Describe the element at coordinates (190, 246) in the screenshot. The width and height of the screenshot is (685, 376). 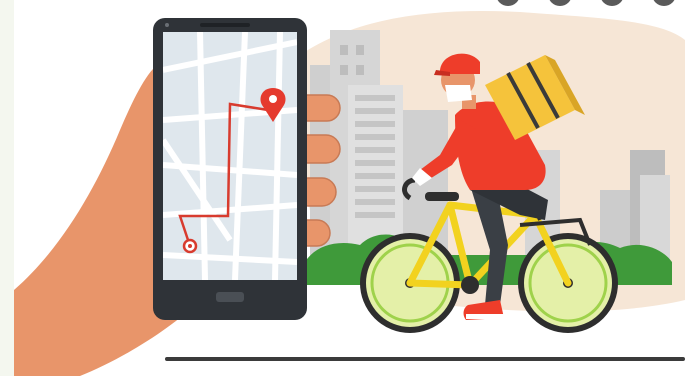
I see `route-start-icon` at that location.